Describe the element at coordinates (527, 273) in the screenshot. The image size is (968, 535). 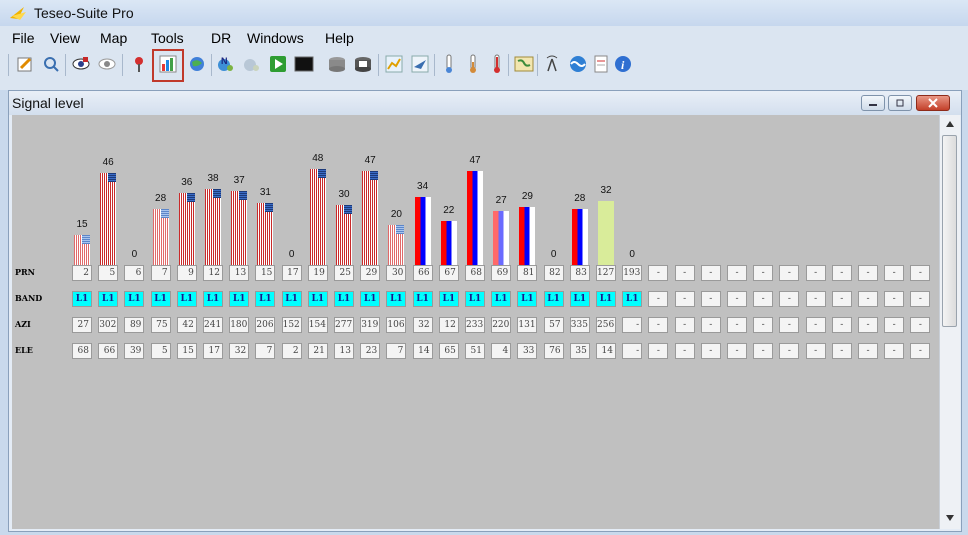
I see `prn-cell: 81` at that location.